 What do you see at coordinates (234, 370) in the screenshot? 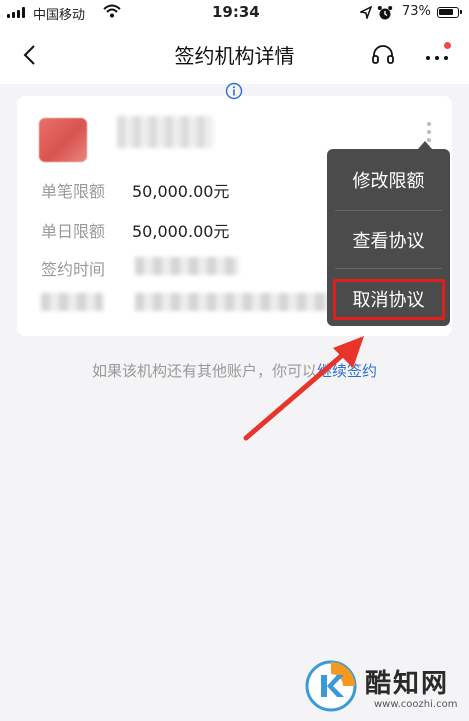
I see `hint-text: 如果该机构还有其他账户，你可以继续签约` at bounding box center [234, 370].